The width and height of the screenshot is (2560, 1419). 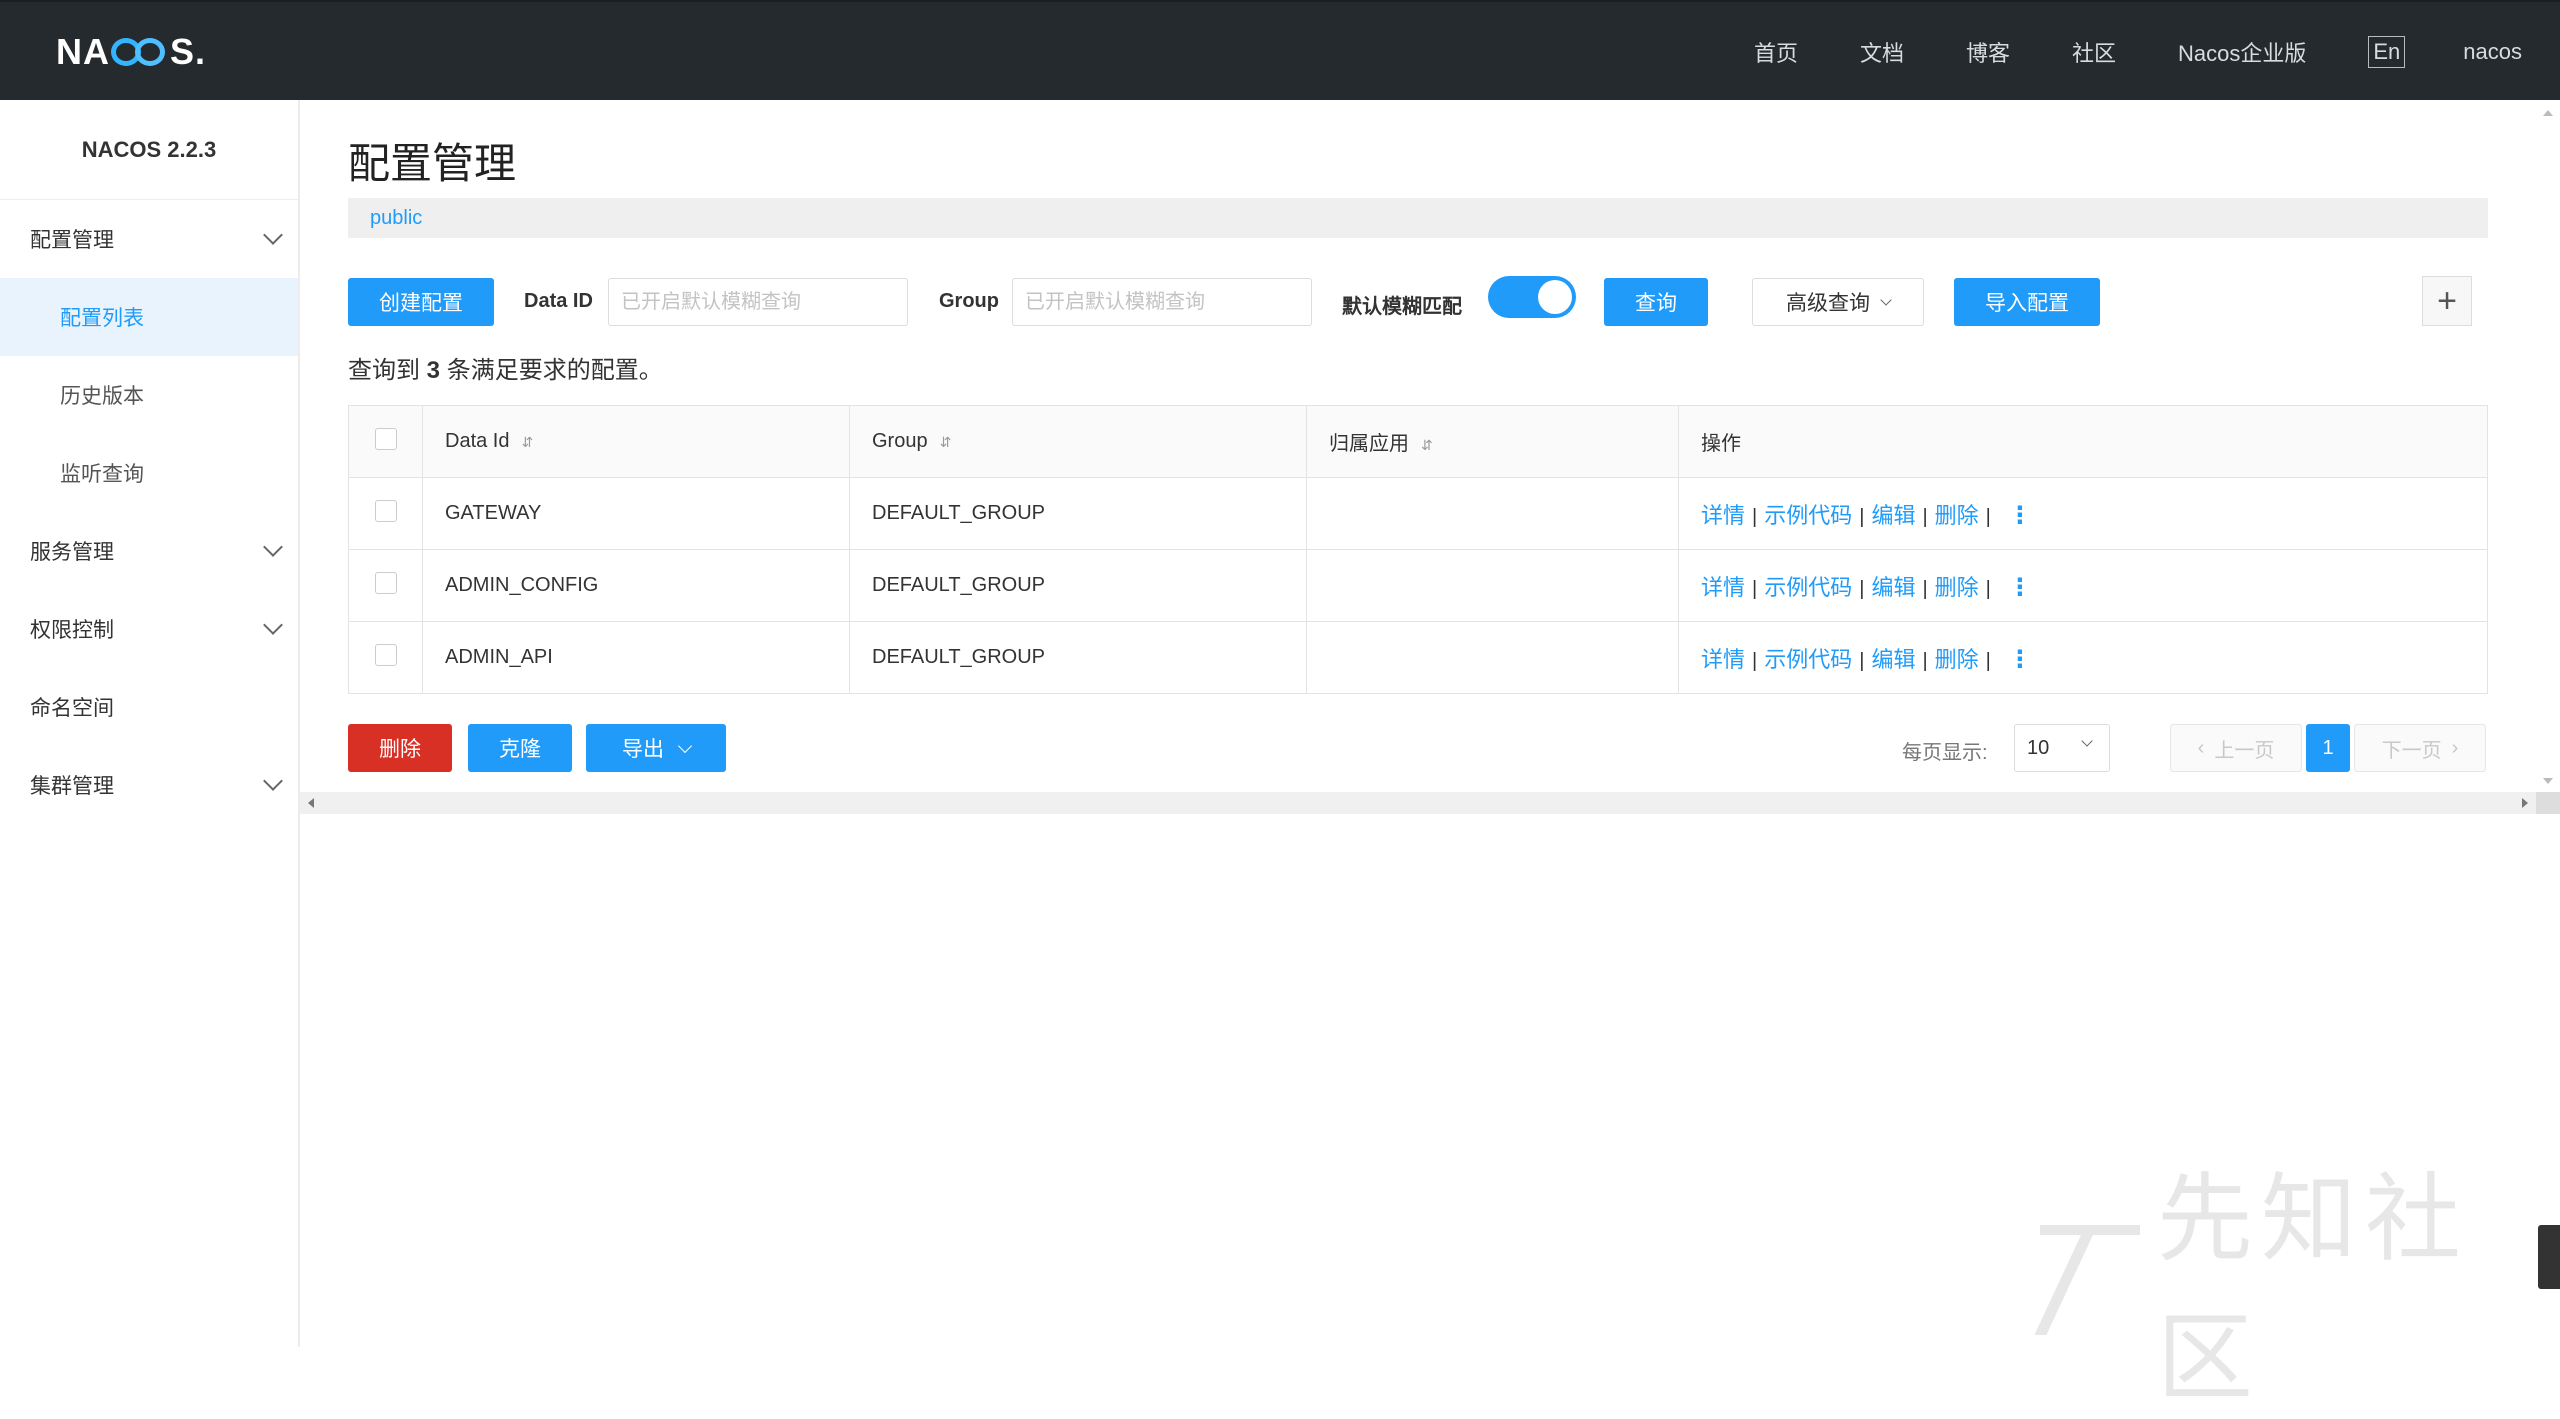 What do you see at coordinates (2038, 747) in the screenshot?
I see `page-size-value: 10` at bounding box center [2038, 747].